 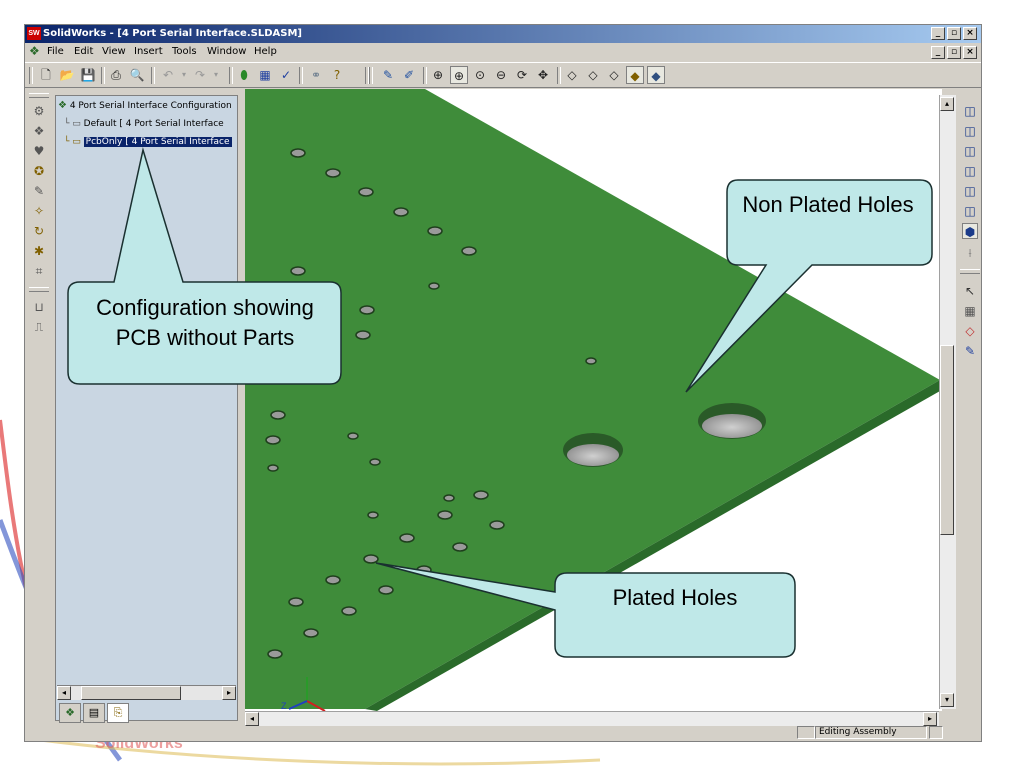 What do you see at coordinates (148, 51) in the screenshot?
I see `menu-insert: Insert` at bounding box center [148, 51].